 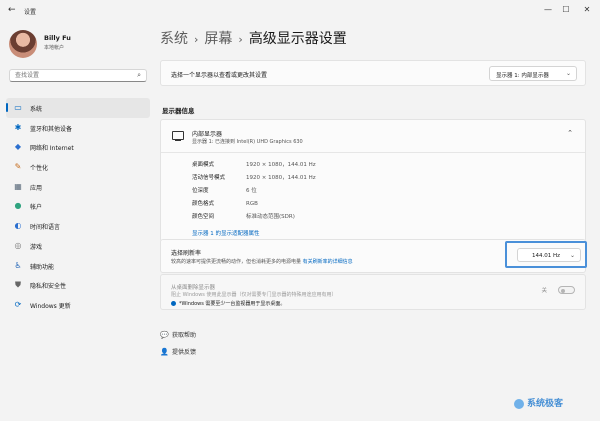 I want to click on search-icon: ⌕, so click(x=139, y=75).